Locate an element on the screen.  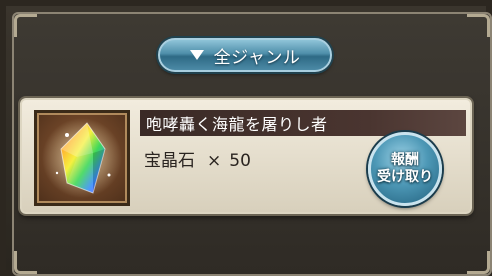
mission-title: 咆哮轟く海龍を屠りし者 is located at coordinates (237, 124).